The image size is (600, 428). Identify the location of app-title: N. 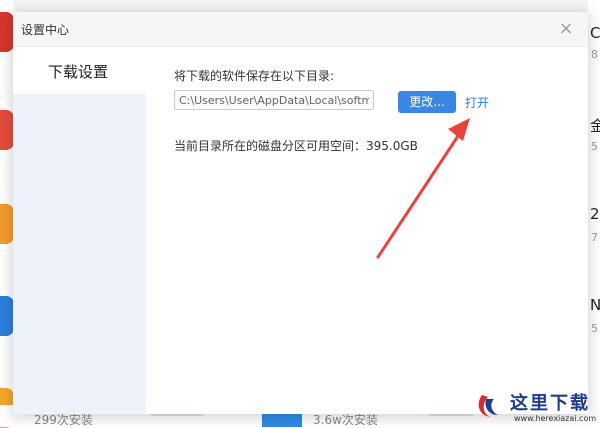
(595, 305).